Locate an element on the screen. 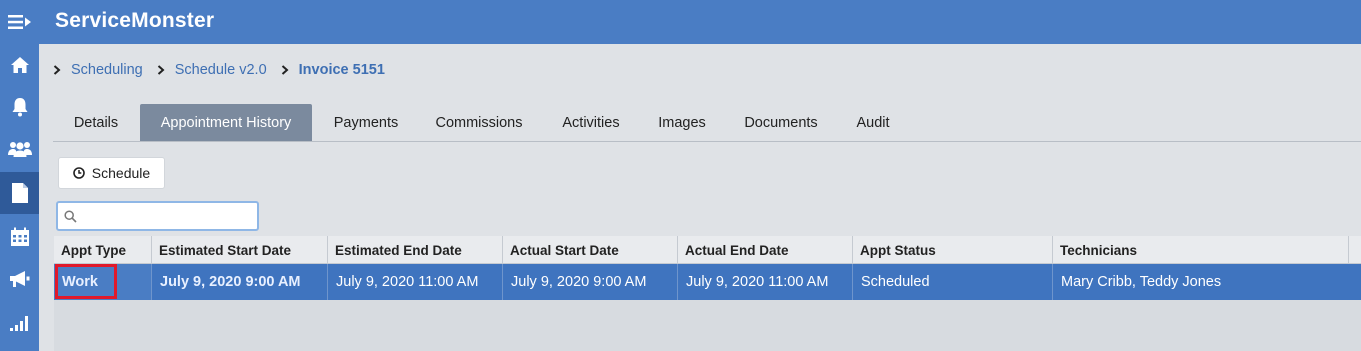 Image resolution: width=1361 pixels, height=351 pixels. home-icon is located at coordinates (19, 65).